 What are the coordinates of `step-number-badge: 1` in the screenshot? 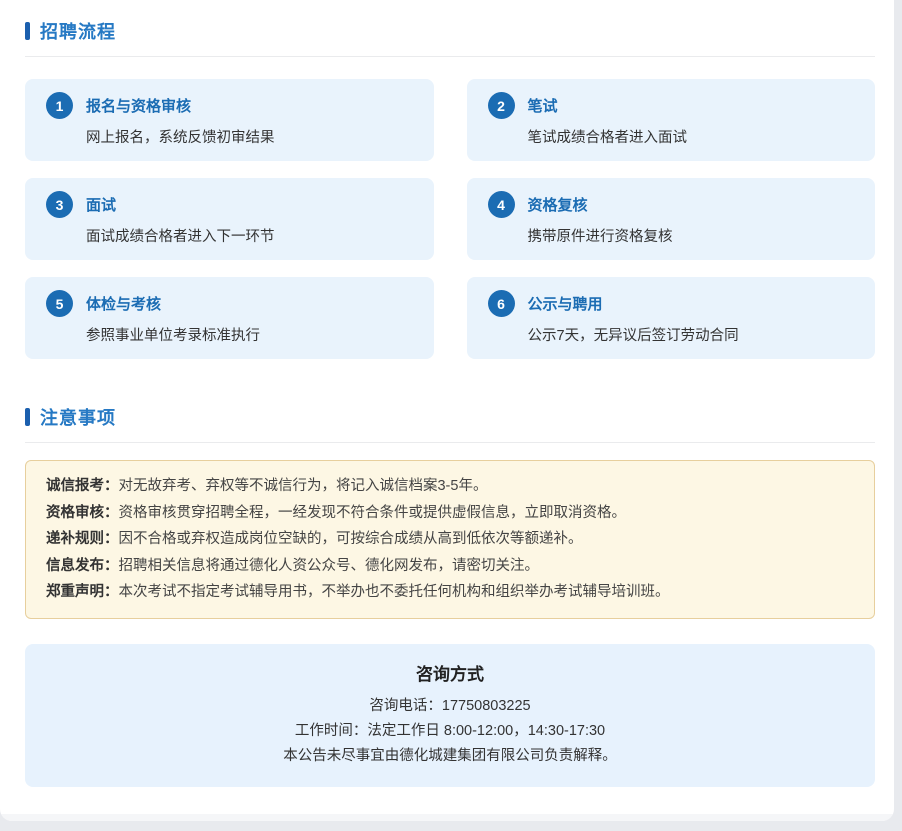 It's located at (59, 105).